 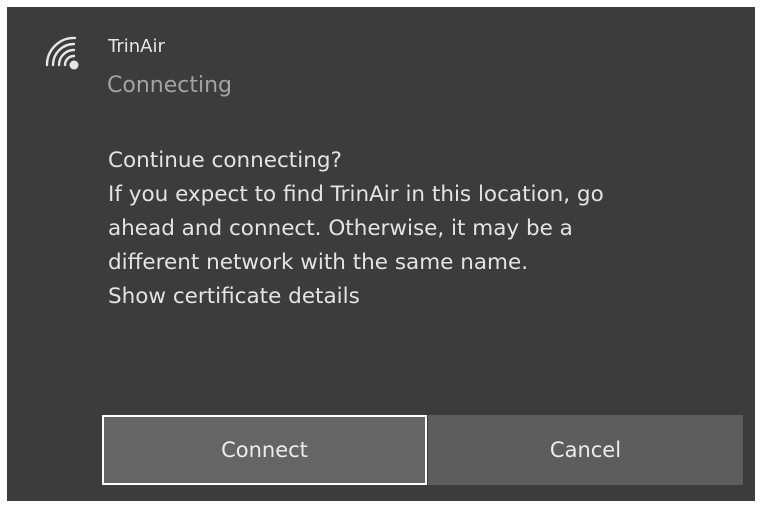 I want to click on connect-button: Connect, so click(x=264, y=450).